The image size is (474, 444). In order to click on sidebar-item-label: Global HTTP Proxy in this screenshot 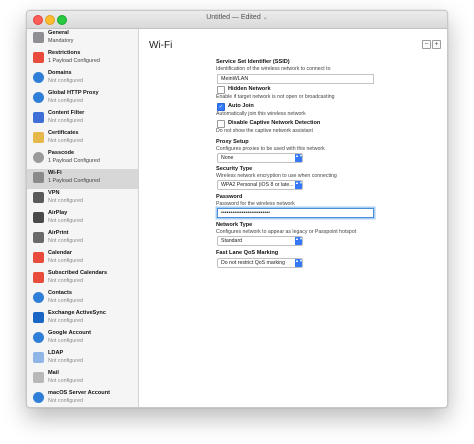, I will do `click(73, 93)`.